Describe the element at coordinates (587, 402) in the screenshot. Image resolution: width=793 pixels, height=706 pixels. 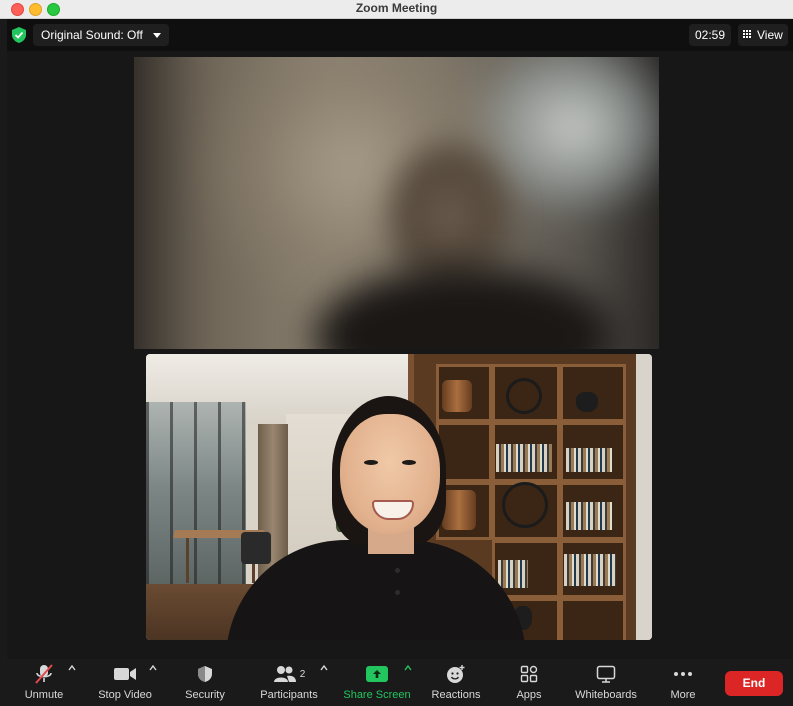
I see `decor-vase` at that location.